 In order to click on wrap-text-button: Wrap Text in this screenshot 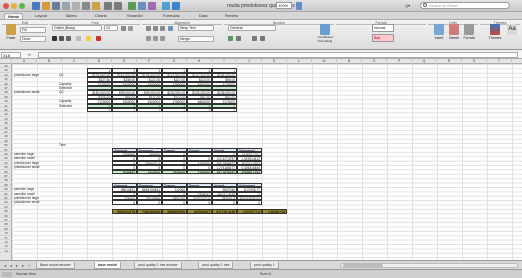, I will do `click(196, 28)`.